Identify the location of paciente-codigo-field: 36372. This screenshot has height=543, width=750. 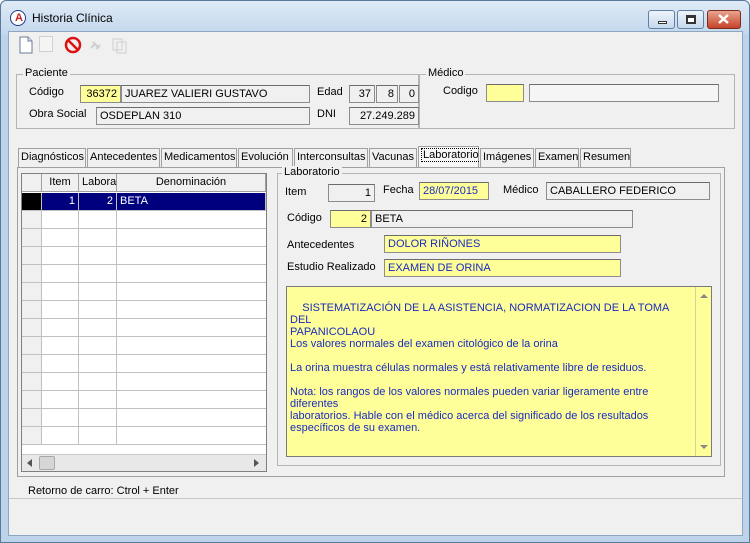
(100, 94).